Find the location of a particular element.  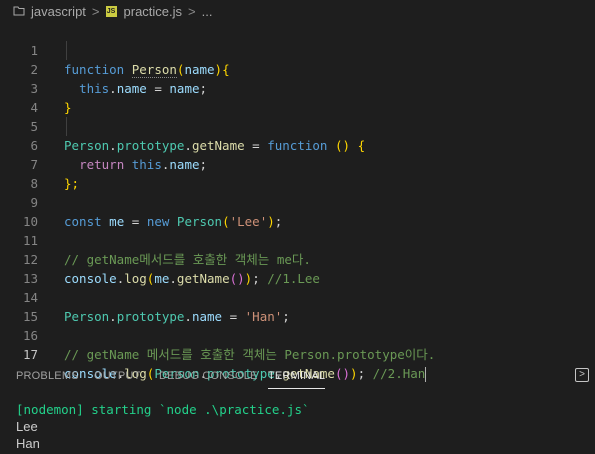

tab-problems: PROBLEMS is located at coordinates (47, 377).